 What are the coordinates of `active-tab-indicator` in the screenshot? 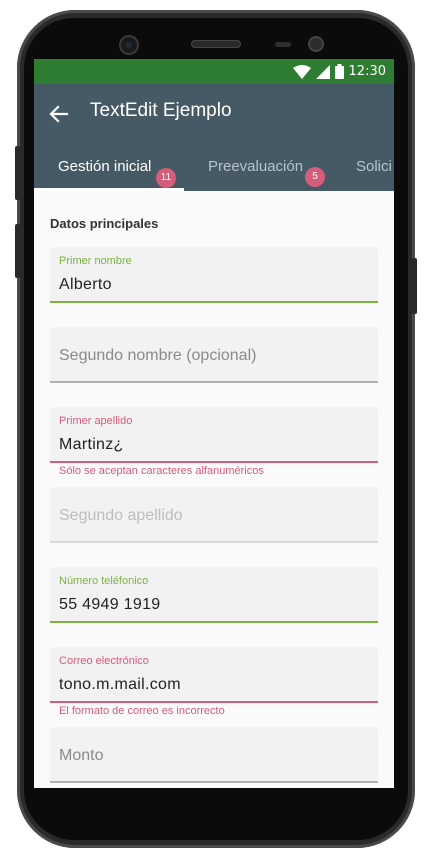 It's located at (109, 189).